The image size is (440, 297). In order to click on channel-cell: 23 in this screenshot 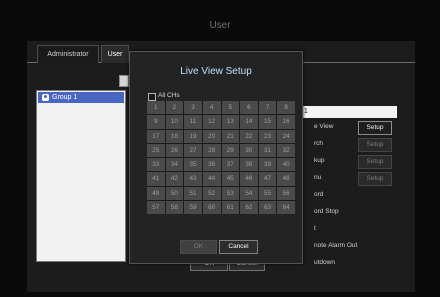, I will do `click(267, 136)`.